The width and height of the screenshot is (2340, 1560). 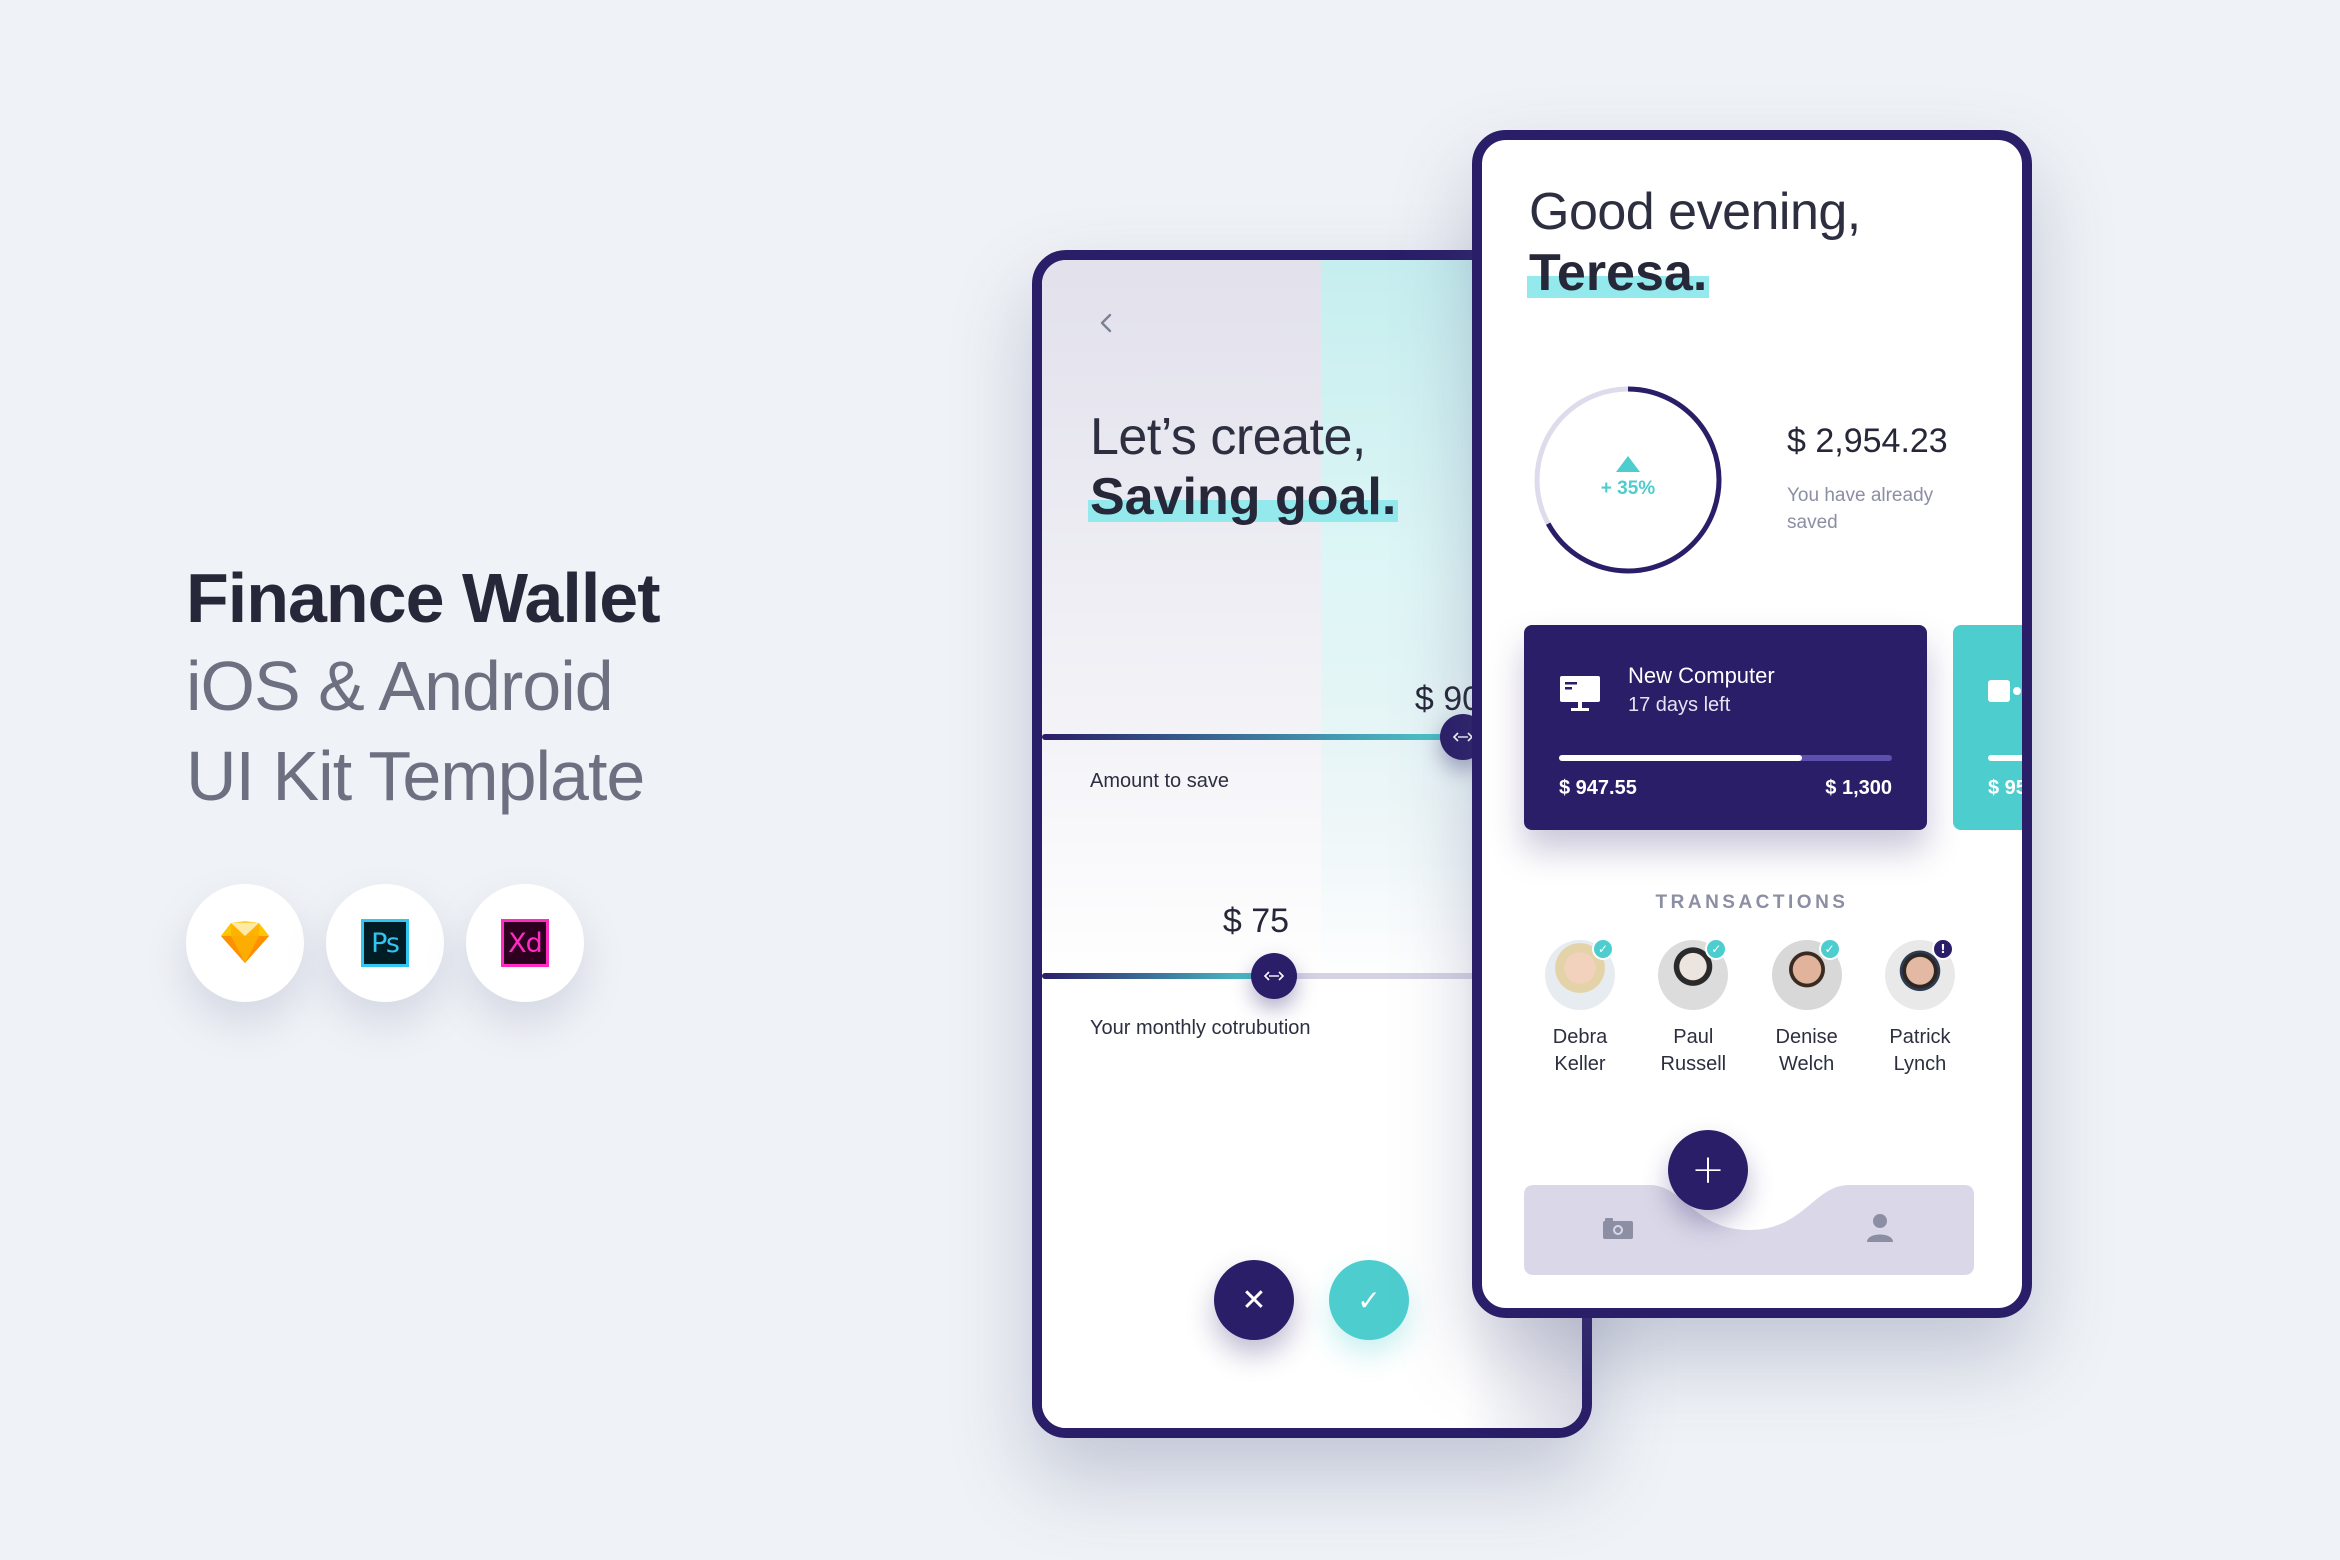 I want to click on pending-badge-icon: !, so click(x=1942, y=949).